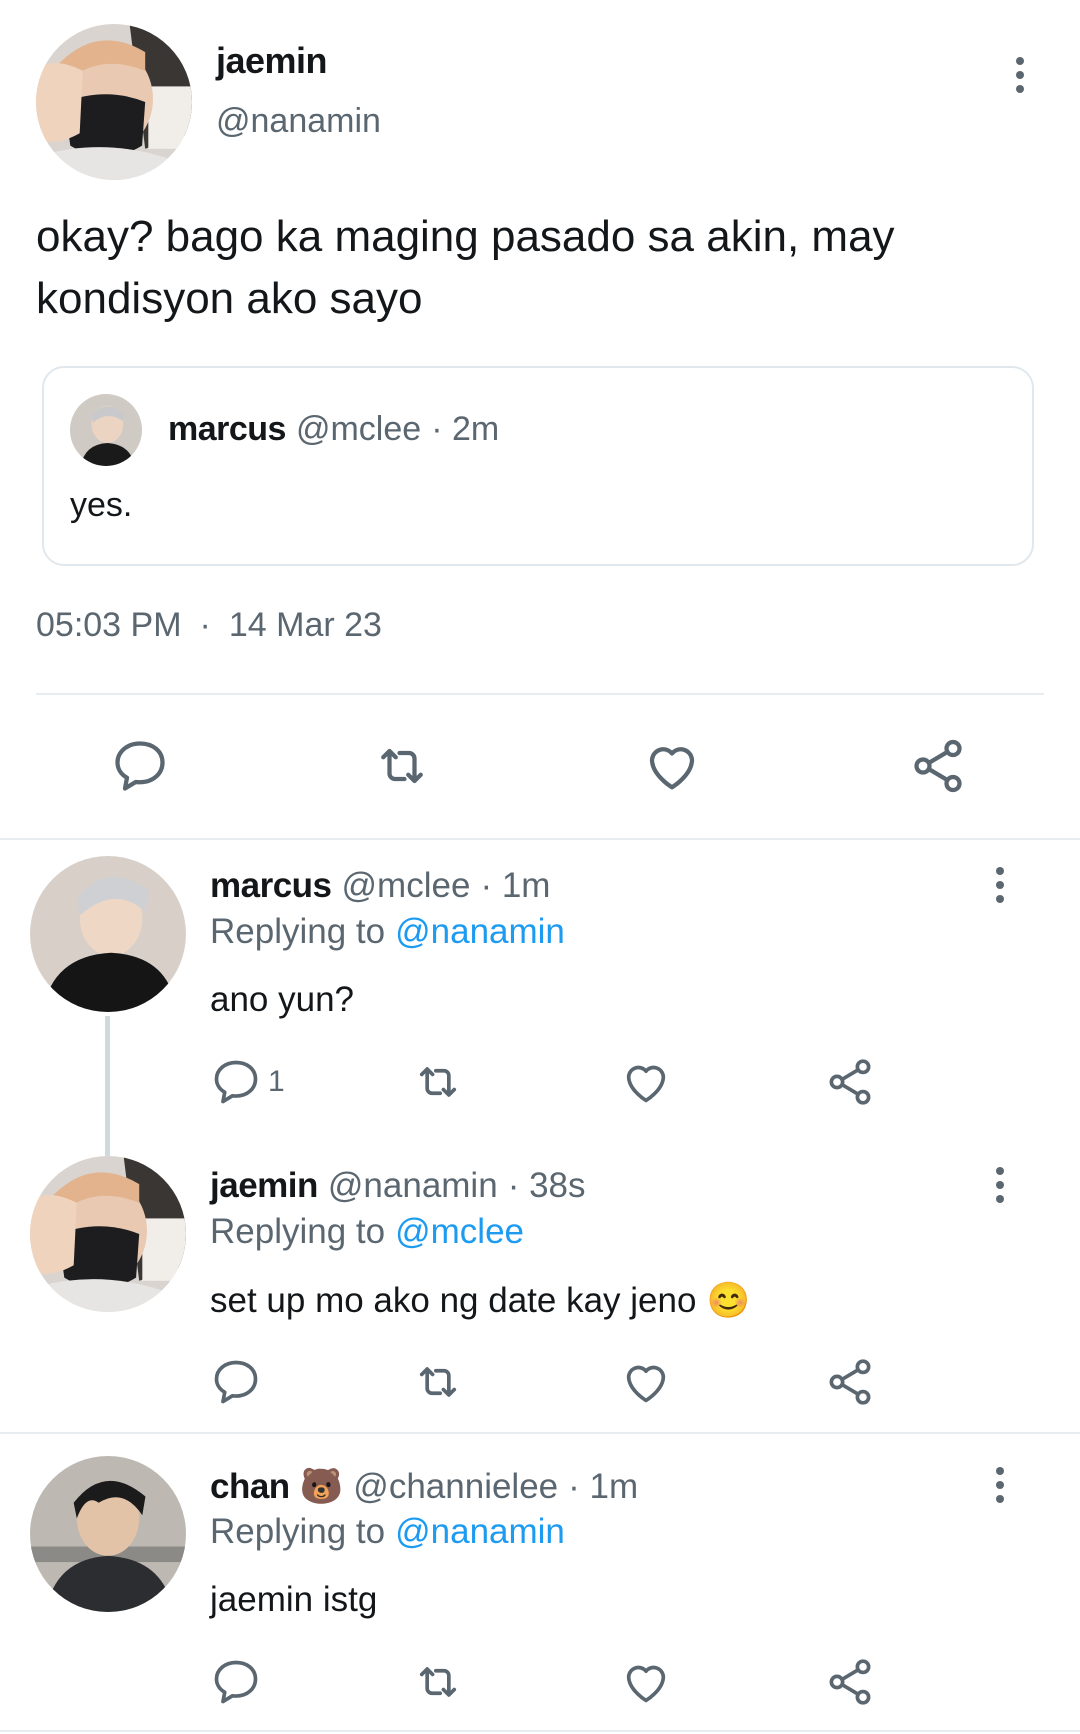  What do you see at coordinates (264, 1186) in the screenshot?
I see `reply-author-name: jaemin` at bounding box center [264, 1186].